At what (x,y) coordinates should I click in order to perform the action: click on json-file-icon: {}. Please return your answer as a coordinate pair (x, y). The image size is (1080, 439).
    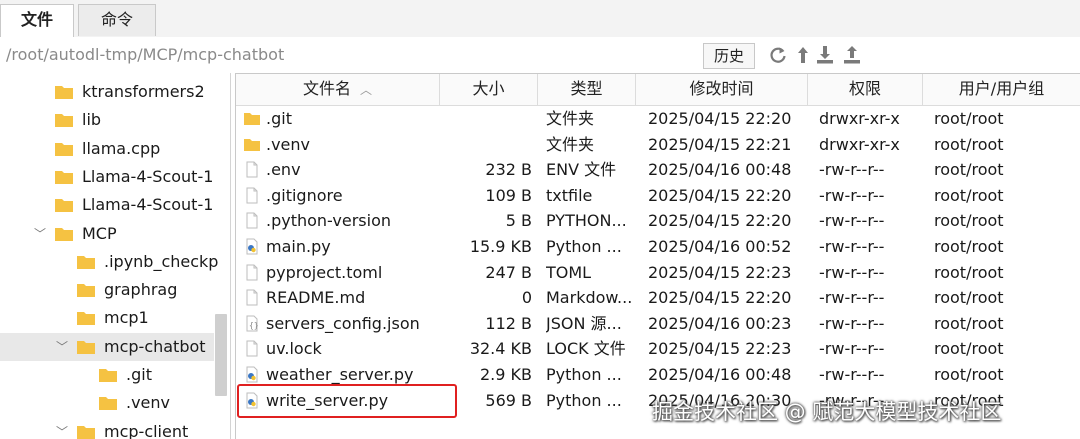
    Looking at the image, I should click on (252, 323).